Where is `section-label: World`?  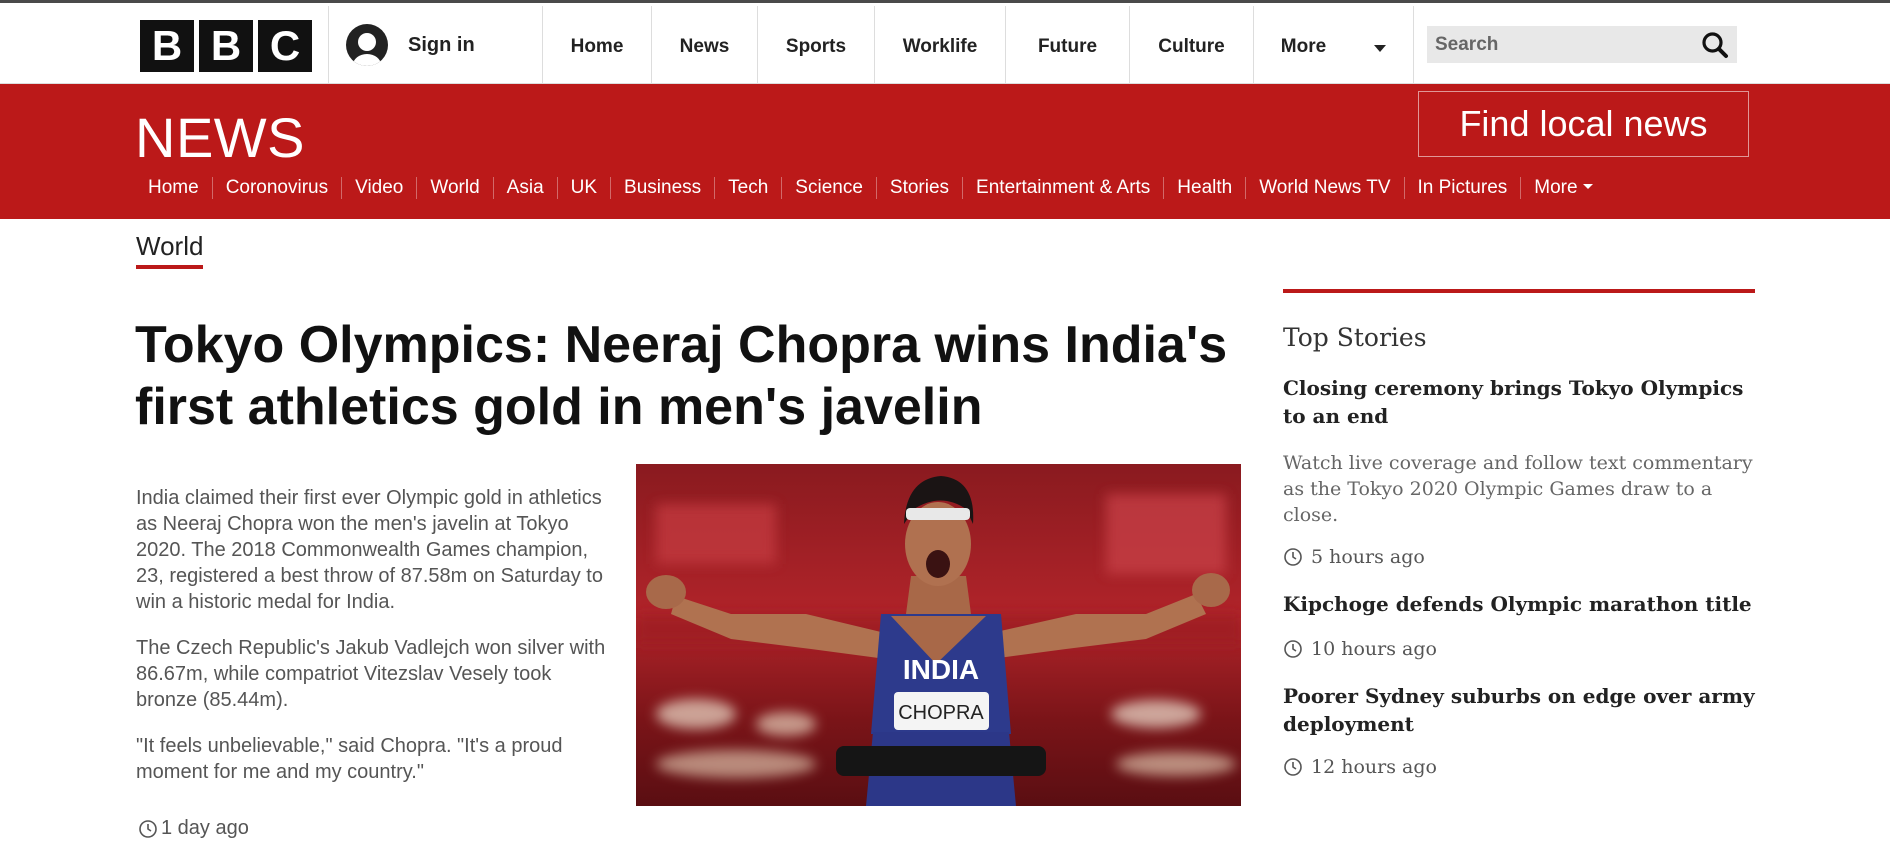
section-label: World is located at coordinates (170, 250).